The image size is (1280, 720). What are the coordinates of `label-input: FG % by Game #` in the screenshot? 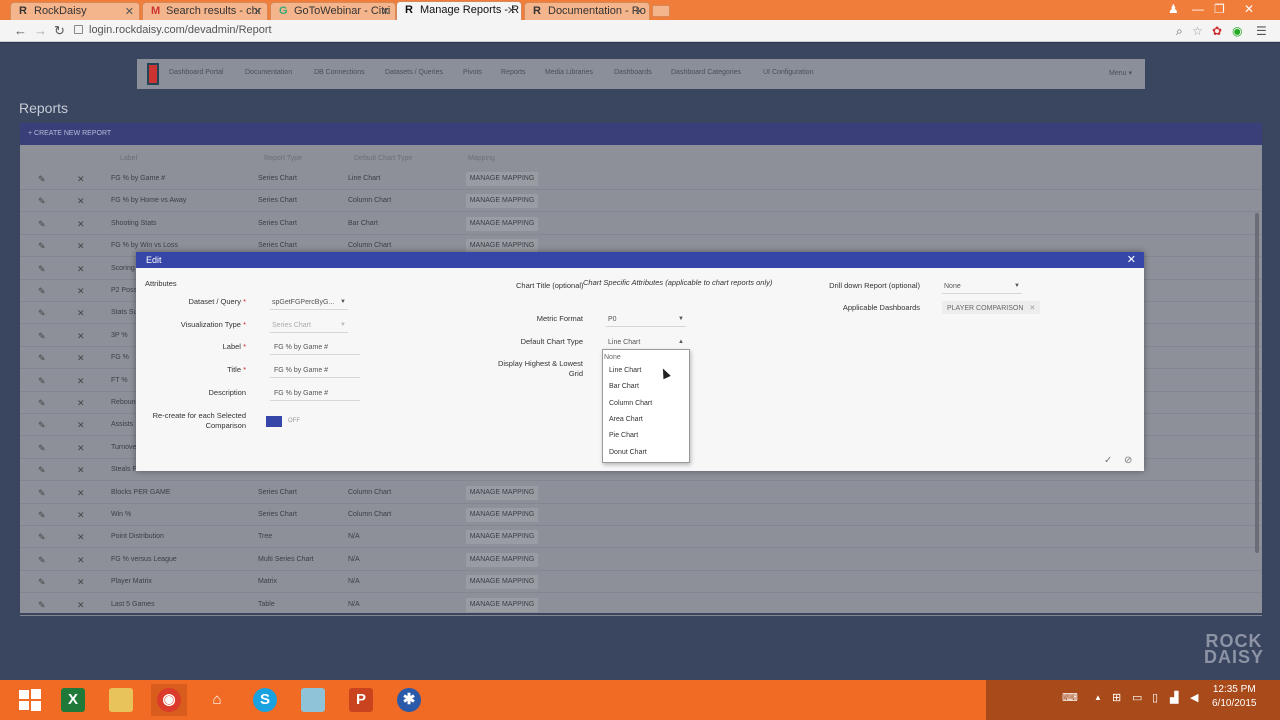 It's located at (315, 348).